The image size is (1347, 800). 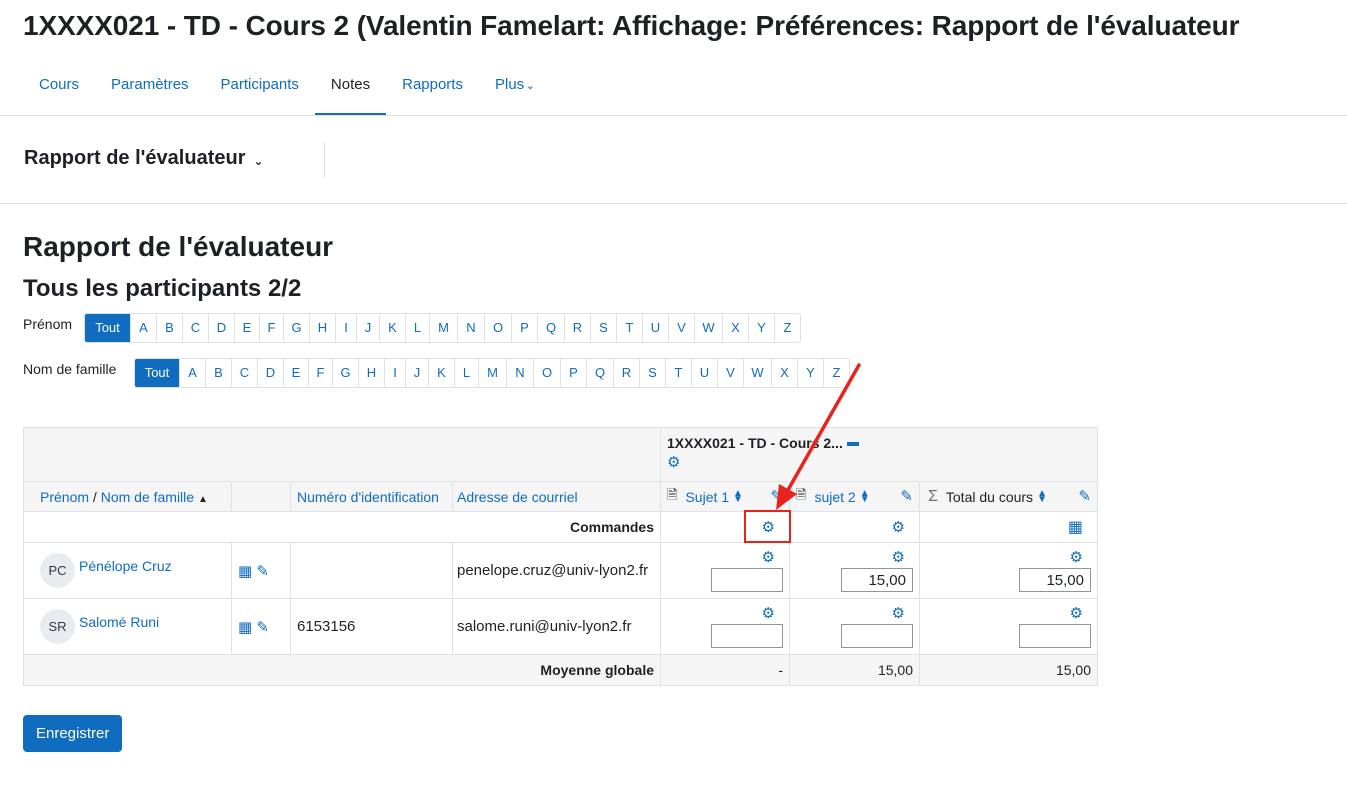 I want to click on divider, so click(x=324, y=160).